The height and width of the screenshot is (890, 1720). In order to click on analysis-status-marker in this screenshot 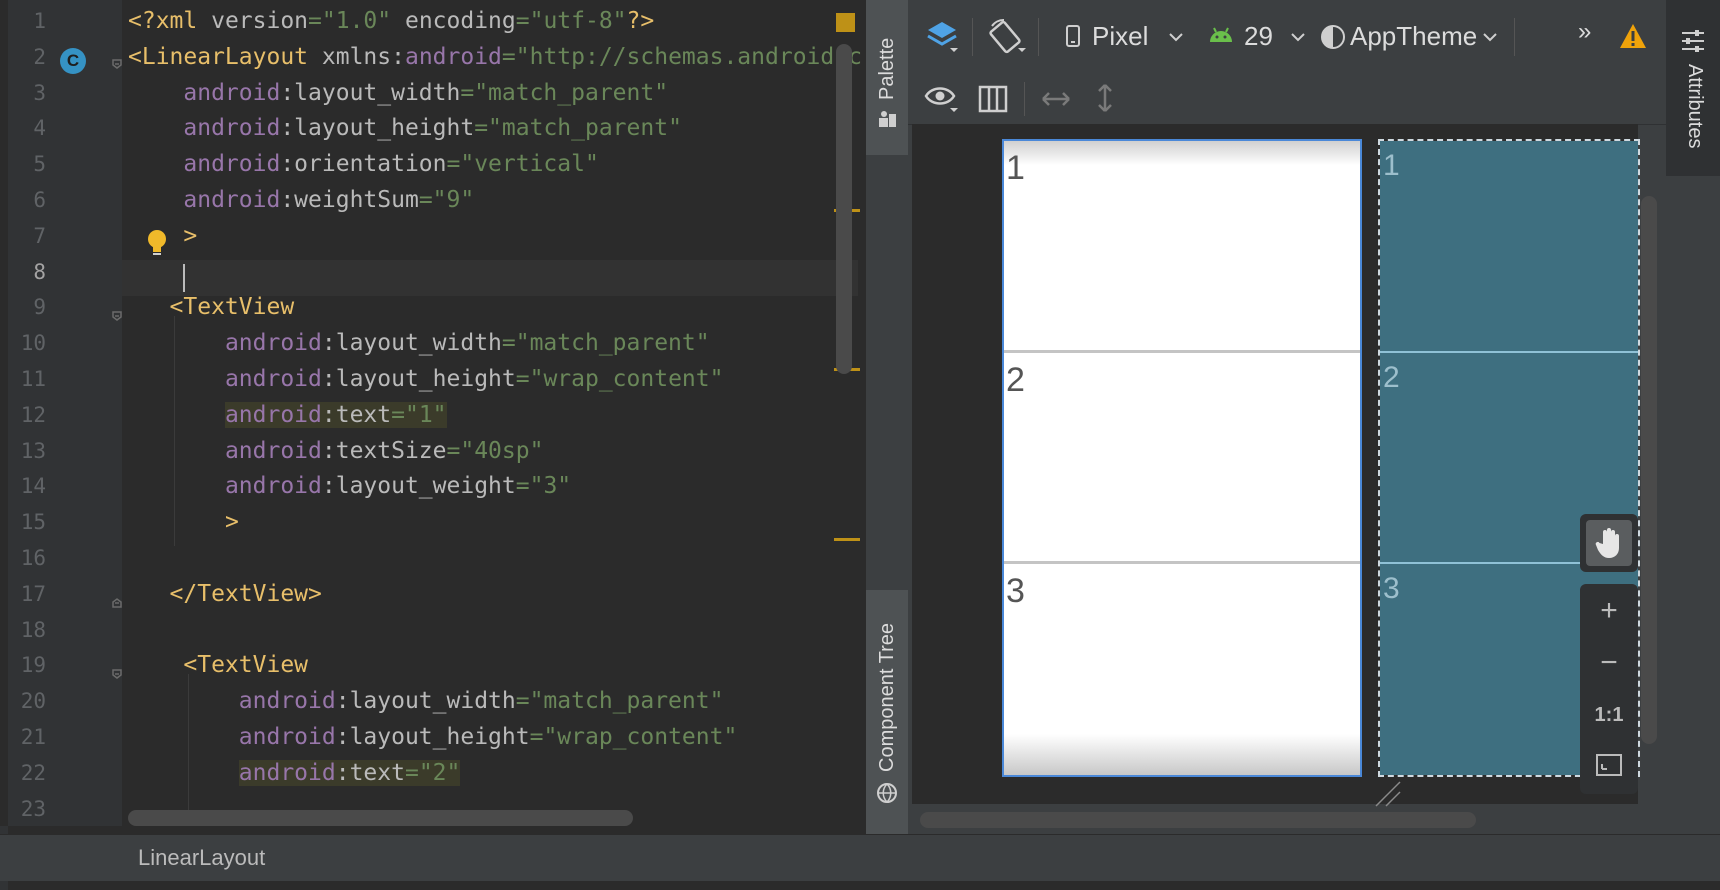, I will do `click(845, 22)`.